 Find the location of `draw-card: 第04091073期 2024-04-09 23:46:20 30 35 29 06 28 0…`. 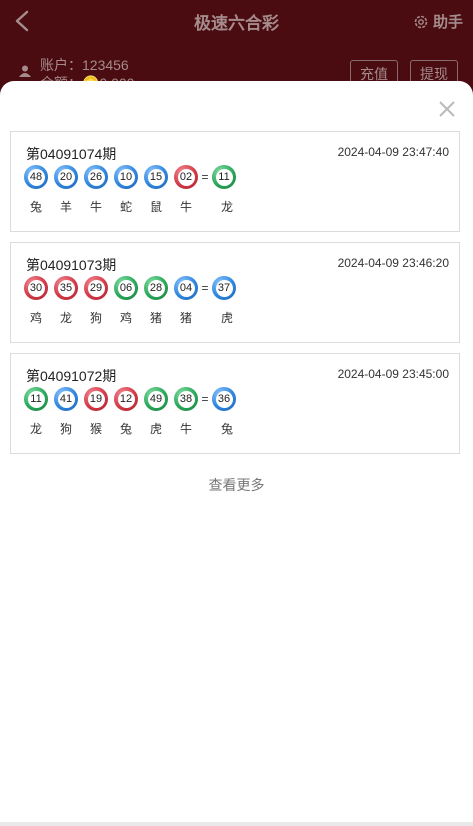

draw-card: 第04091073期 2024-04-09 23:46:20 30 35 29 06 28 0… is located at coordinates (235, 292).